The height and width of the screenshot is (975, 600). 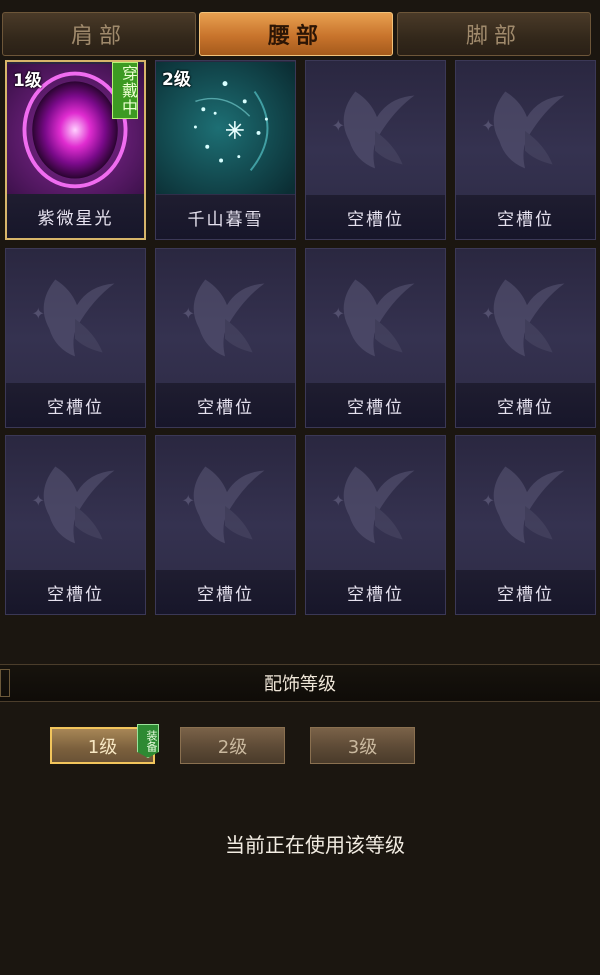 I want to click on accessory-slot-8: ✦ 空槽位, so click(x=525, y=338).